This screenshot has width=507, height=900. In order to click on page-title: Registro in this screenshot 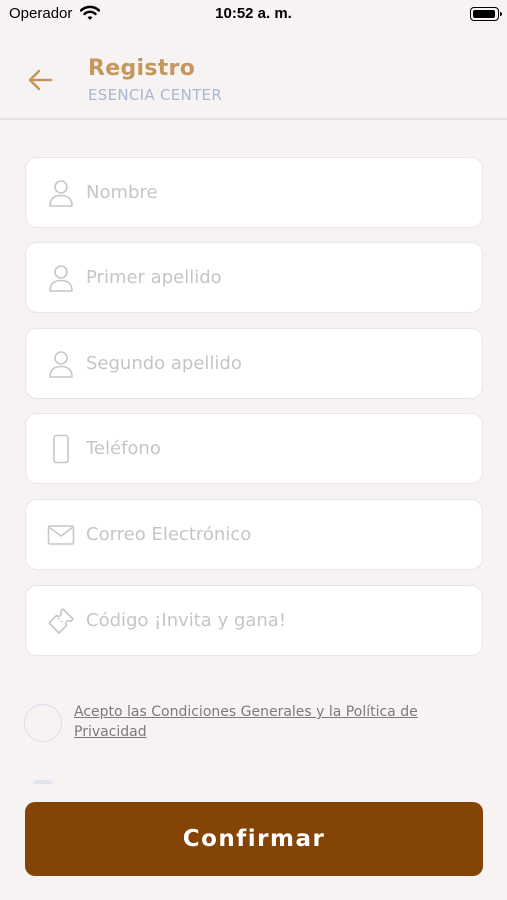, I will do `click(142, 68)`.